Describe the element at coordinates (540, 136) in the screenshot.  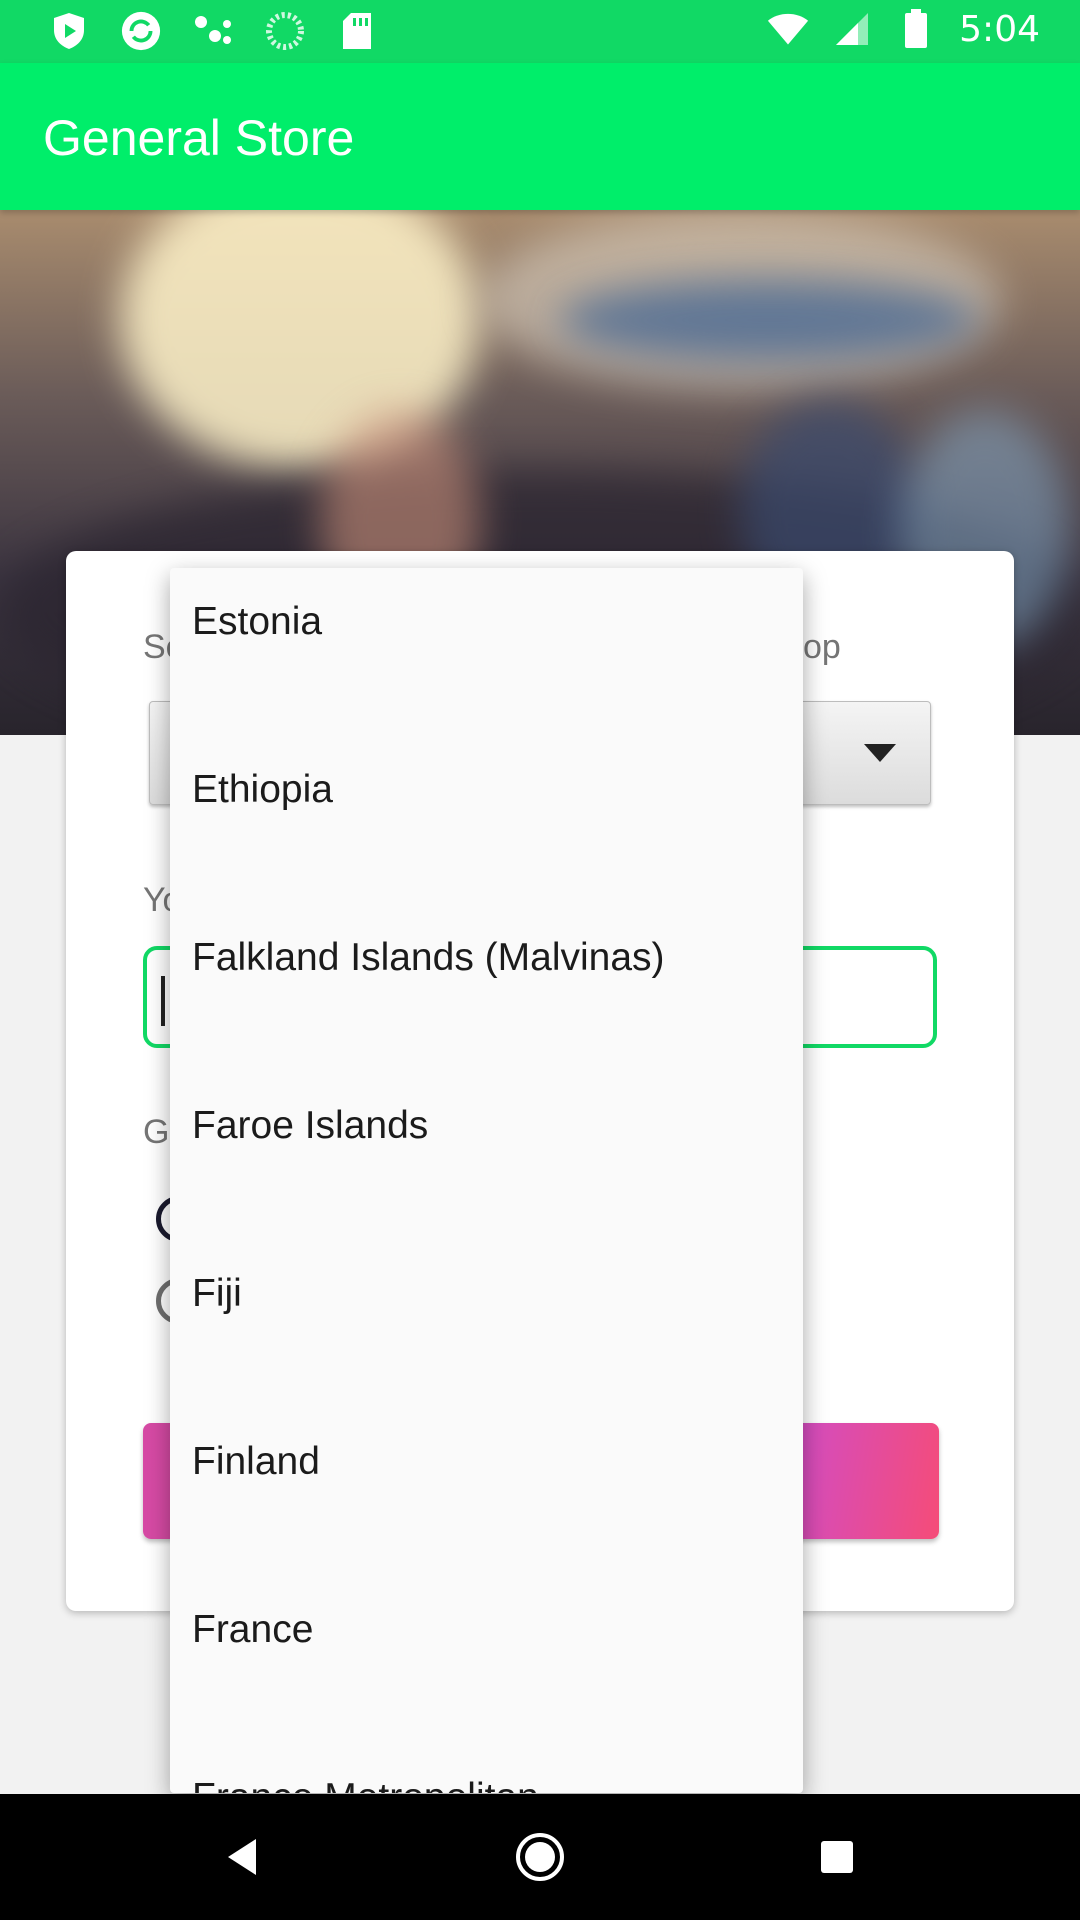
I see `app-bar: General Store` at that location.